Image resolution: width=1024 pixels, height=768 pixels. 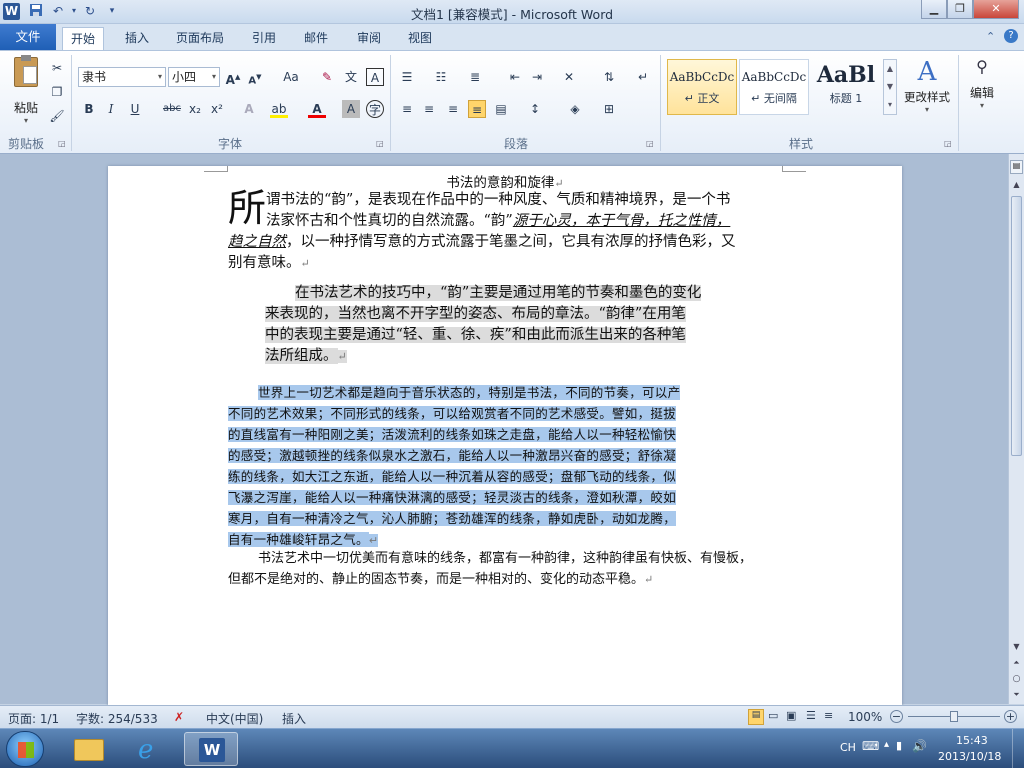 What do you see at coordinates (575, 109) in the screenshot?
I see `shading-icon: ◈` at bounding box center [575, 109].